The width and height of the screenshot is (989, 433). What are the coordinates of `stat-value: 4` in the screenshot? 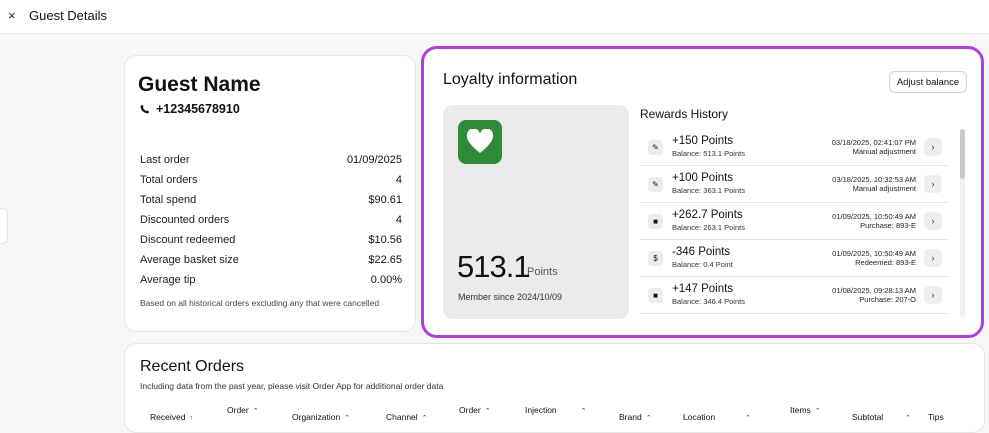 It's located at (398, 180).